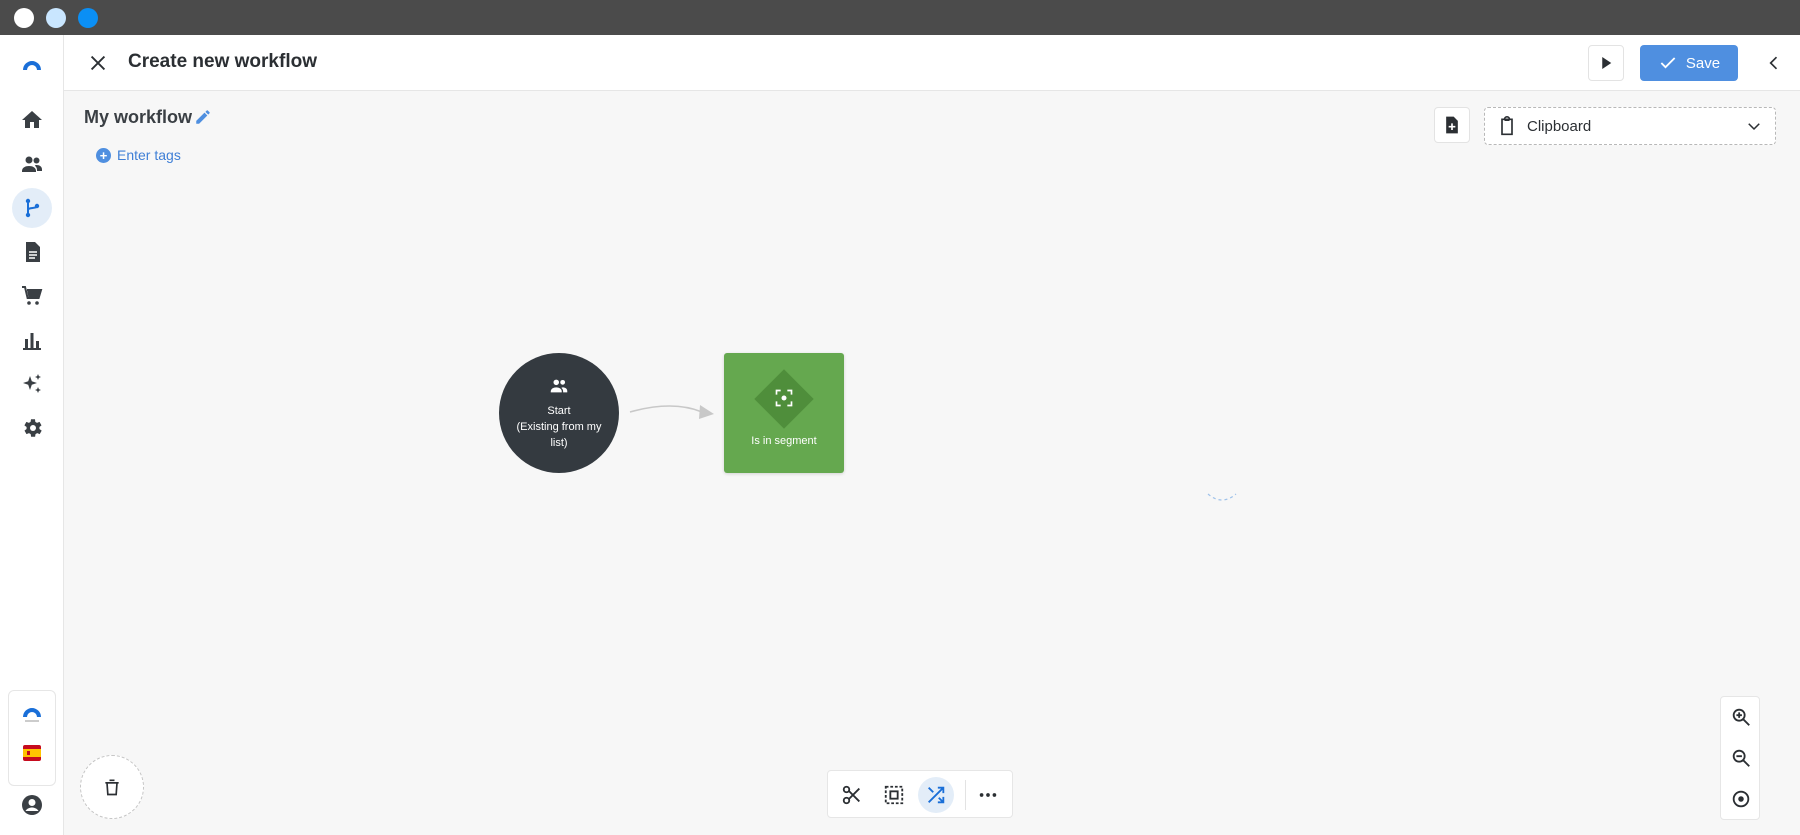  I want to click on trash-icon, so click(112, 787).